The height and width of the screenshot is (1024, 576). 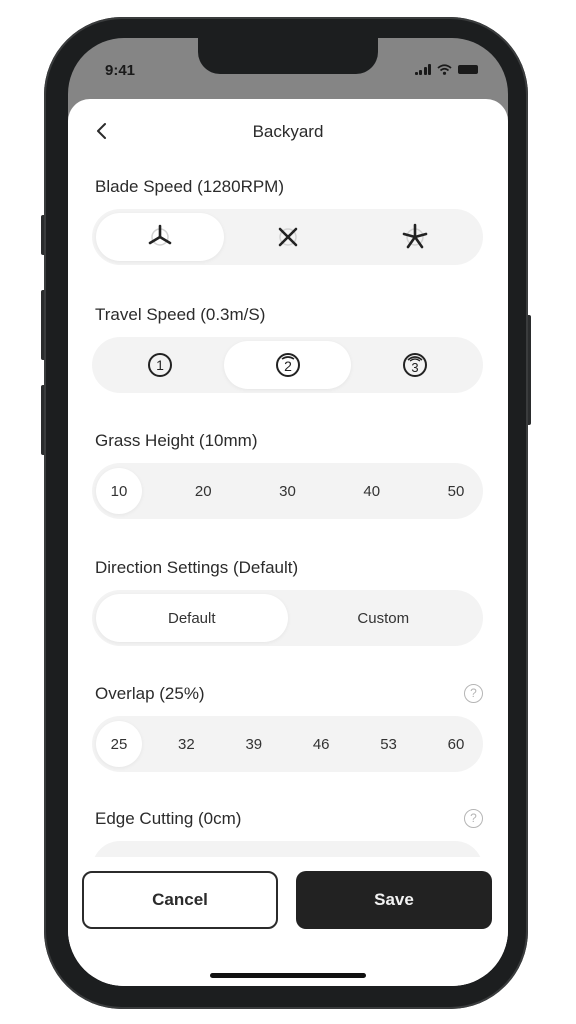 I want to click on grass-height-section: Grass Height (10mm) 10 20 30 40 50, so click(x=287, y=474).